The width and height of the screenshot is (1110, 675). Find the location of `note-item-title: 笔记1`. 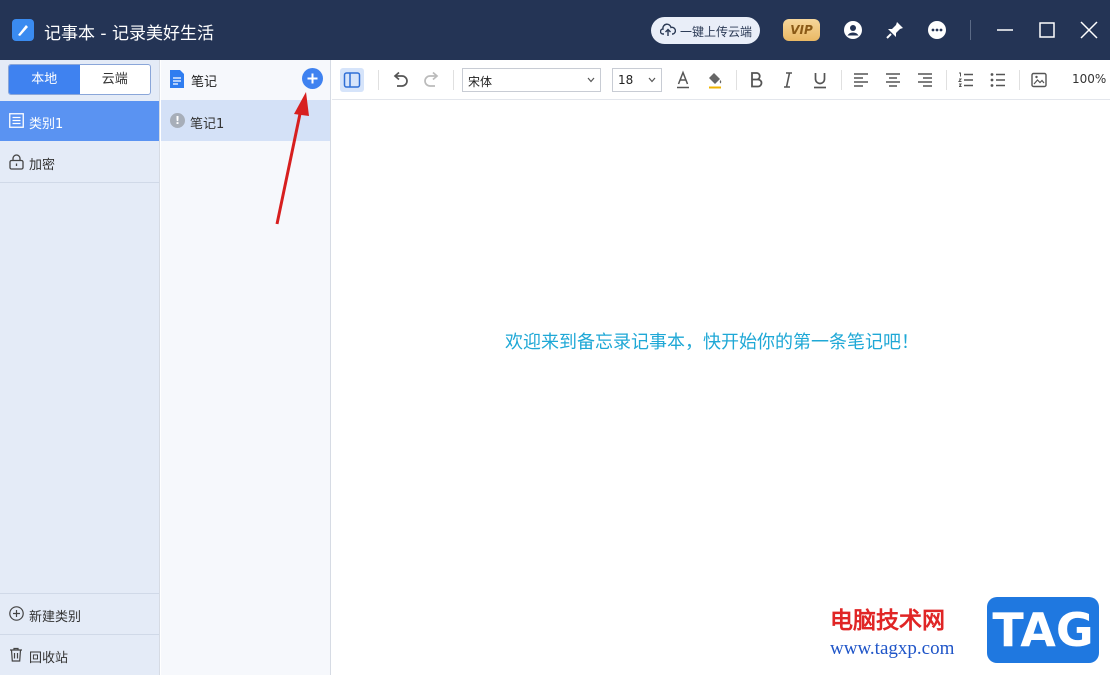

note-item-title: 笔记1 is located at coordinates (207, 124).